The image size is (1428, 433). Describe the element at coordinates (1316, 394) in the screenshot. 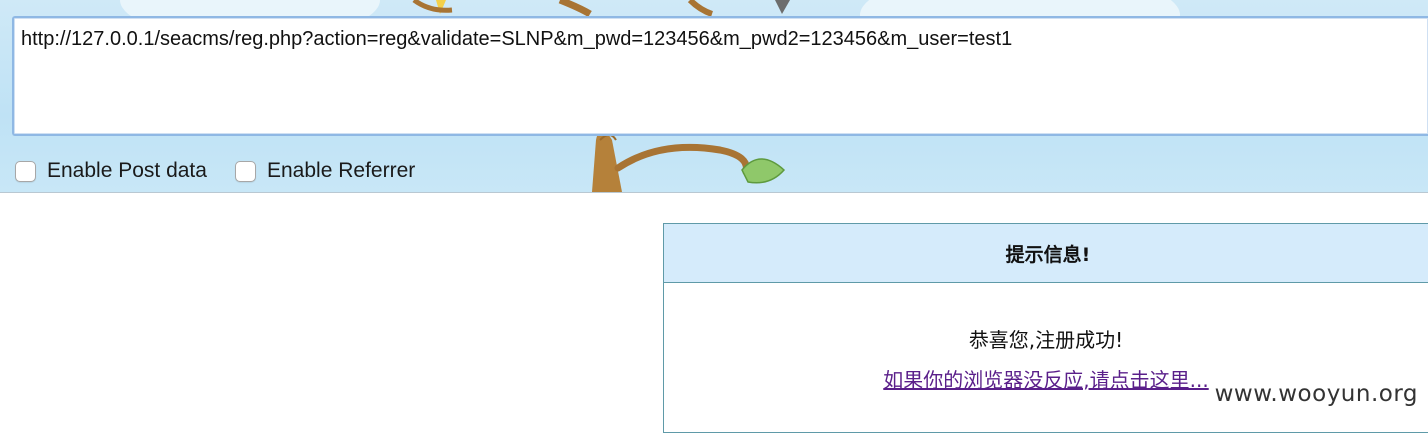

I see `watermark: www.wooyun.org` at that location.